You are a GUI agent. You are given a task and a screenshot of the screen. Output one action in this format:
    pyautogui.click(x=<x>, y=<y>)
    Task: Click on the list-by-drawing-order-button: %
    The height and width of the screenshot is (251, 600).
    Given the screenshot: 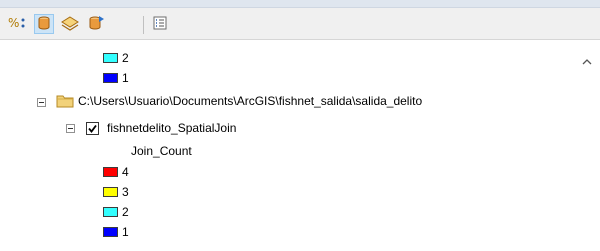 What is the action you would take?
    pyautogui.click(x=18, y=24)
    